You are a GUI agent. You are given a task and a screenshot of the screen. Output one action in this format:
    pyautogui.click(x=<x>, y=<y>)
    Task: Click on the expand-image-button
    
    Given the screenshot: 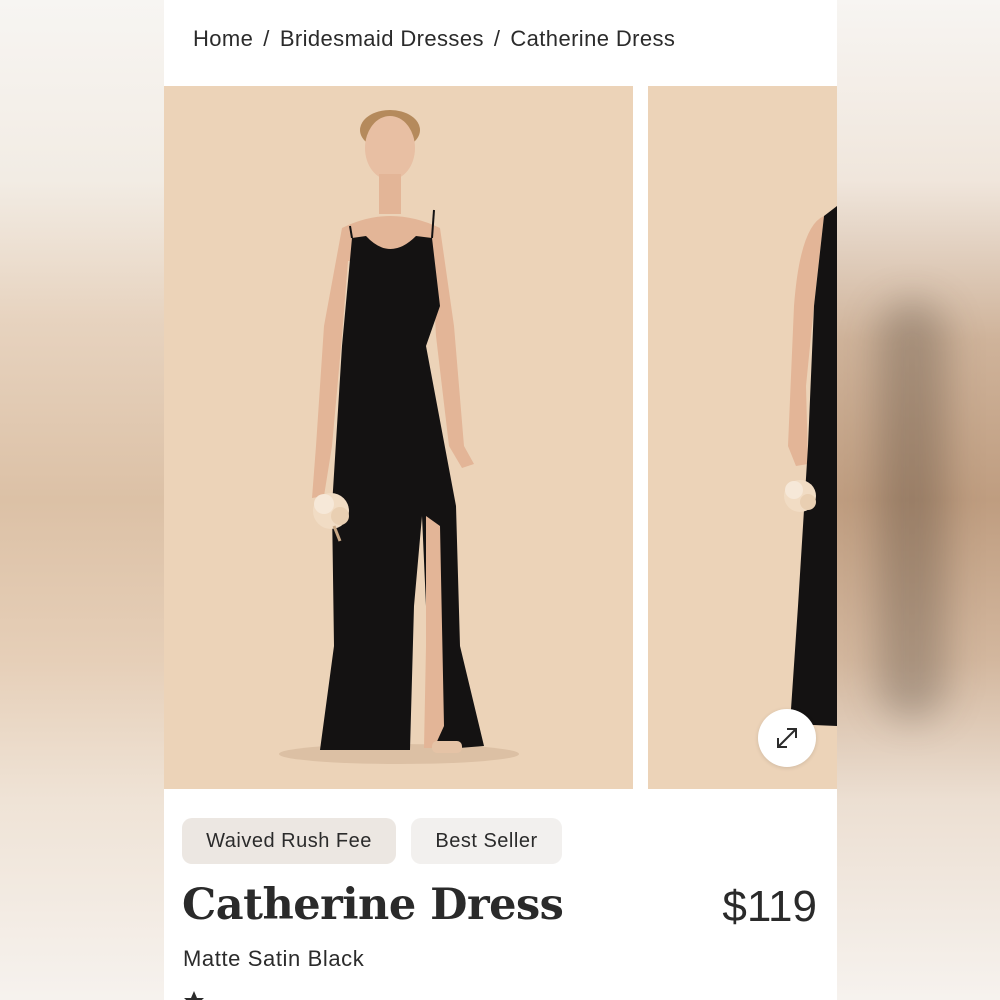 What is the action you would take?
    pyautogui.click(x=787, y=738)
    